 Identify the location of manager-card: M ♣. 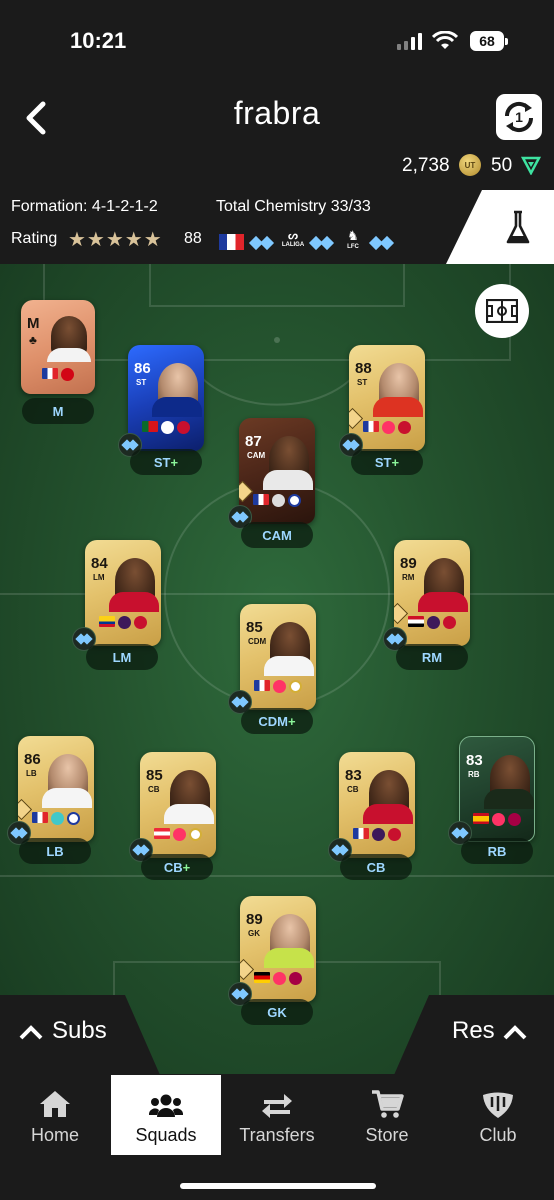
(58, 347).